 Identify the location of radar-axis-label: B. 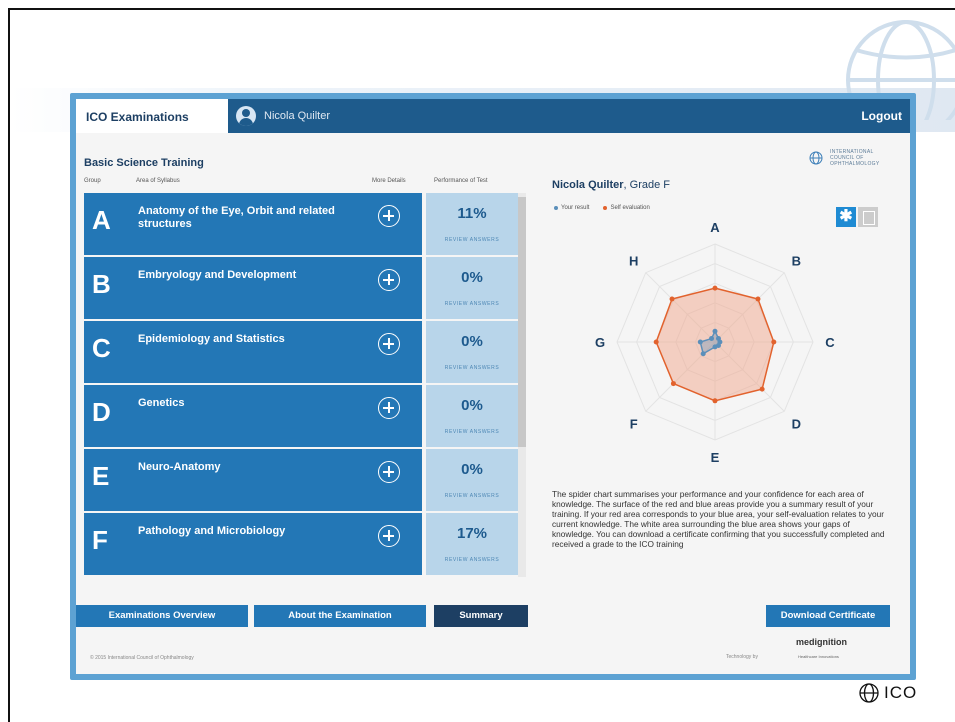
(796, 261).